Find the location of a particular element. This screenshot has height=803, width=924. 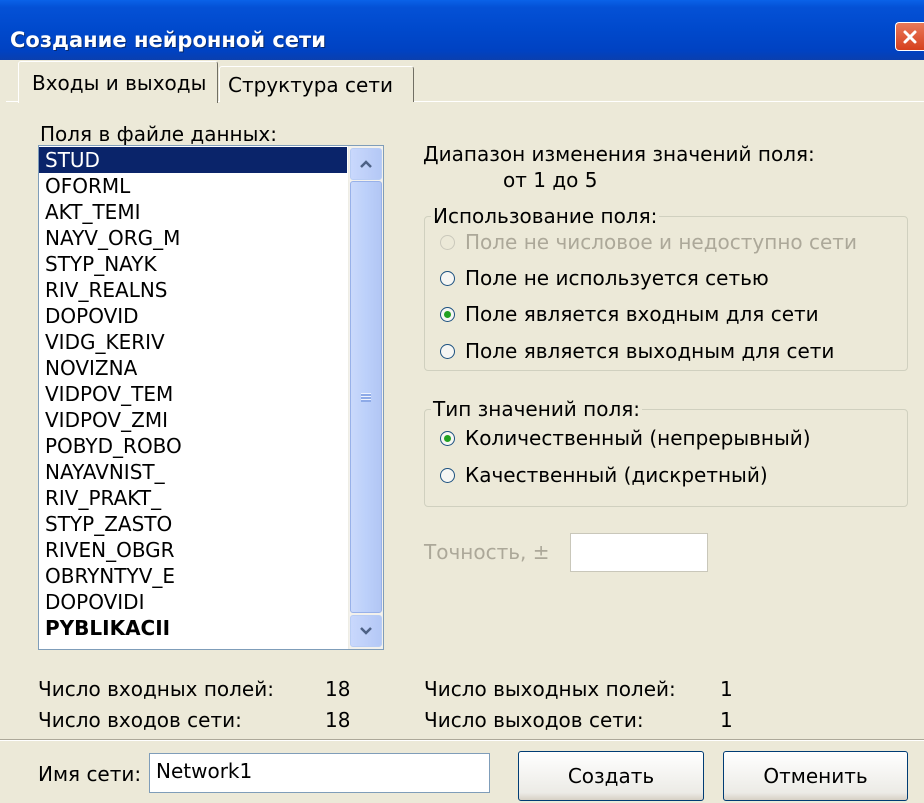

cancel-button-label: Отменить is located at coordinates (815, 776).